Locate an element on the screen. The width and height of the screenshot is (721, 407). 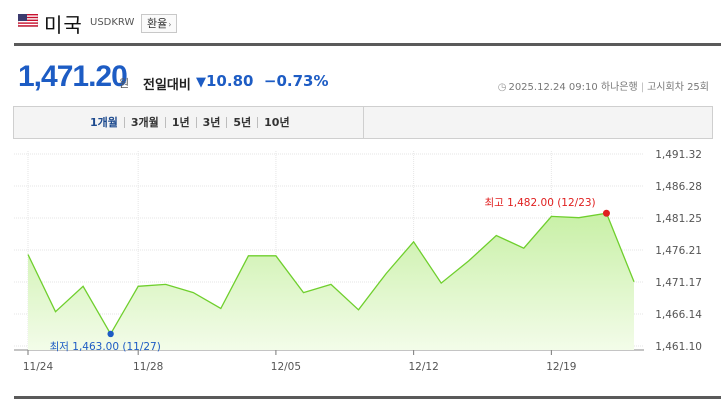
y-tick-label: 1,466.14 is located at coordinates (678, 315).